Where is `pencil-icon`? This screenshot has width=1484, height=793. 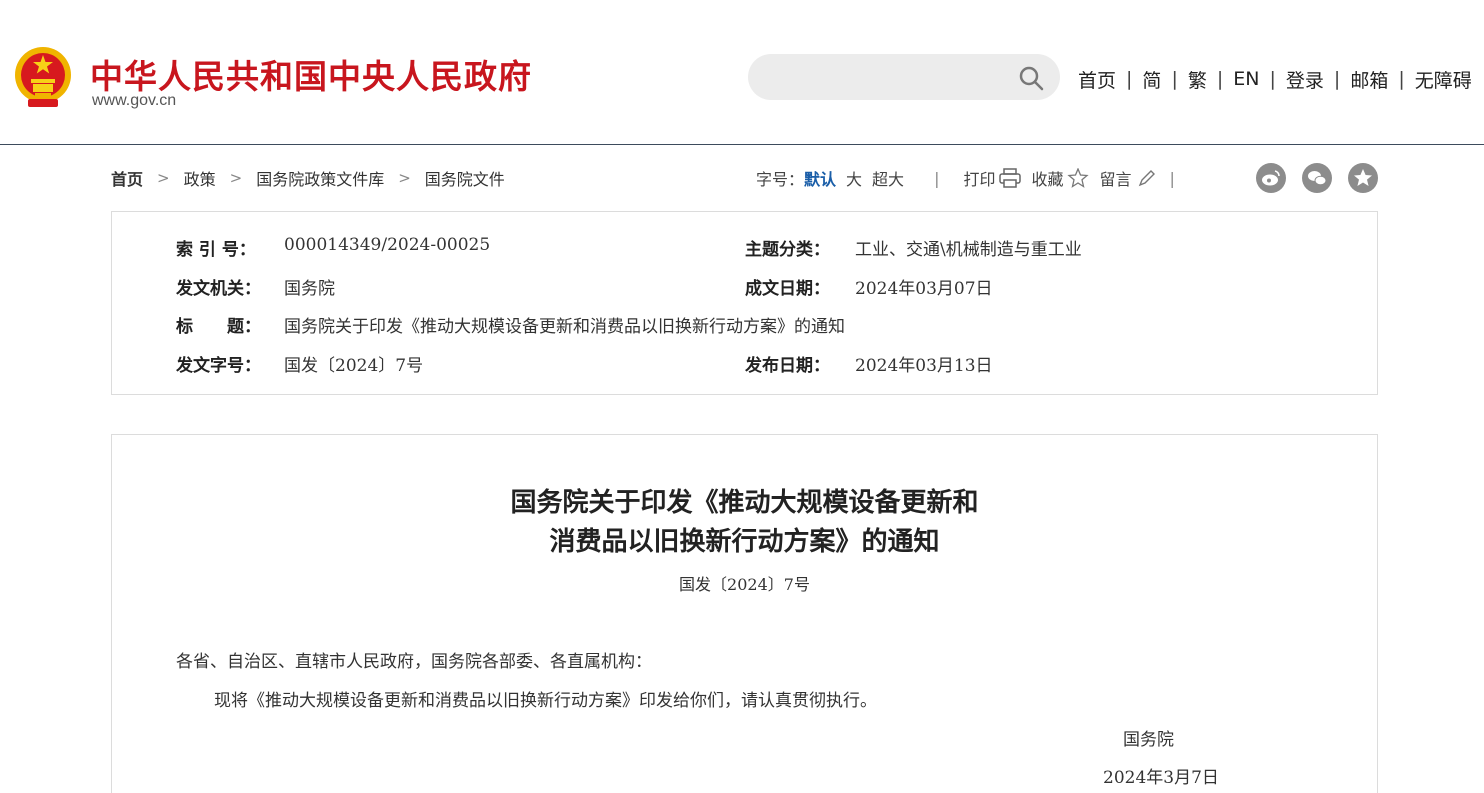
pencil-icon is located at coordinates (1147, 178).